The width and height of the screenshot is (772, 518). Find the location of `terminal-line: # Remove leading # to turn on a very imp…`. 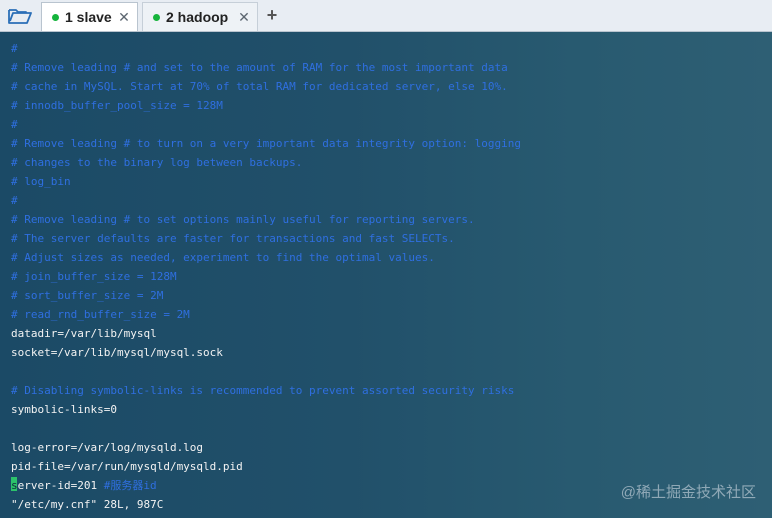

terminal-line: # Remove leading # to turn on a very imp… is located at coordinates (266, 143).